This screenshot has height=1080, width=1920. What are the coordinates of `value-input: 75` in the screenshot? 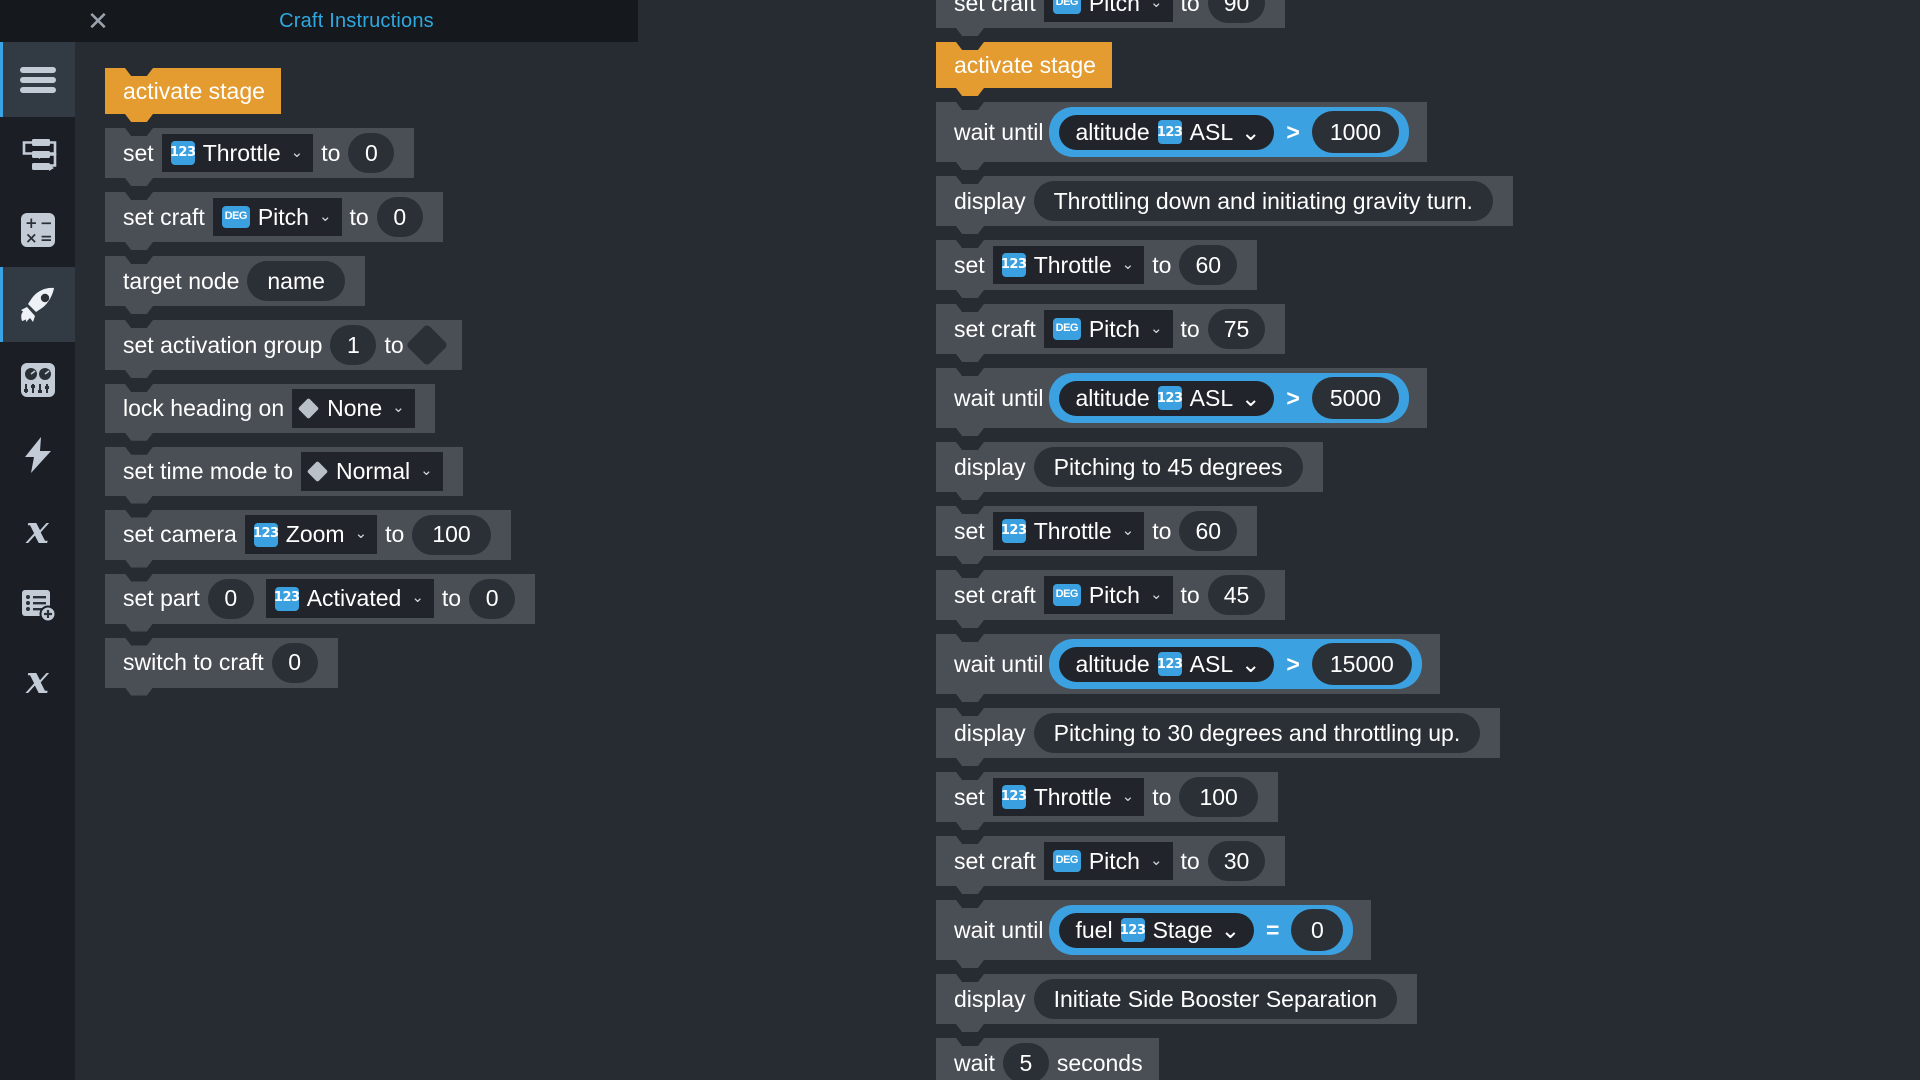 It's located at (1236, 329).